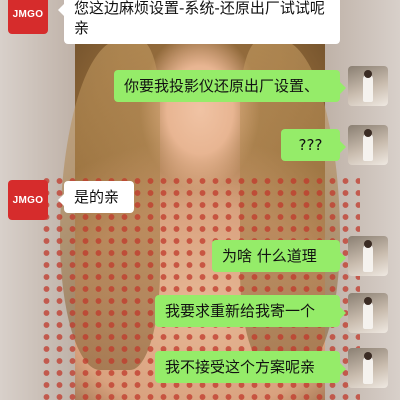 This screenshot has height=400, width=400. Describe the element at coordinates (247, 367) in the screenshot. I see `message-bubble: 我不接受这个方案呢亲` at that location.